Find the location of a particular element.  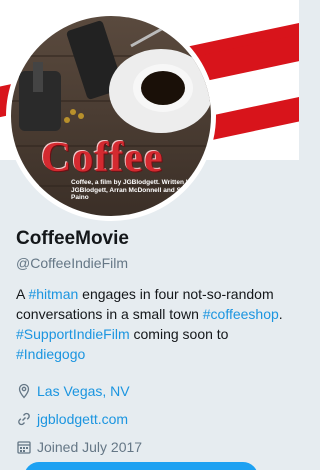

location-pin-icon is located at coordinates (24, 391).